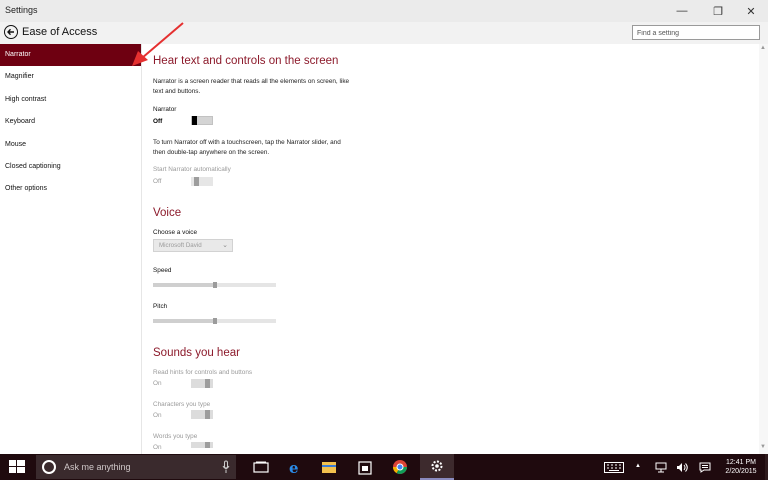  What do you see at coordinates (718, 11) in the screenshot?
I see `maximize-button: ❐` at bounding box center [718, 11].